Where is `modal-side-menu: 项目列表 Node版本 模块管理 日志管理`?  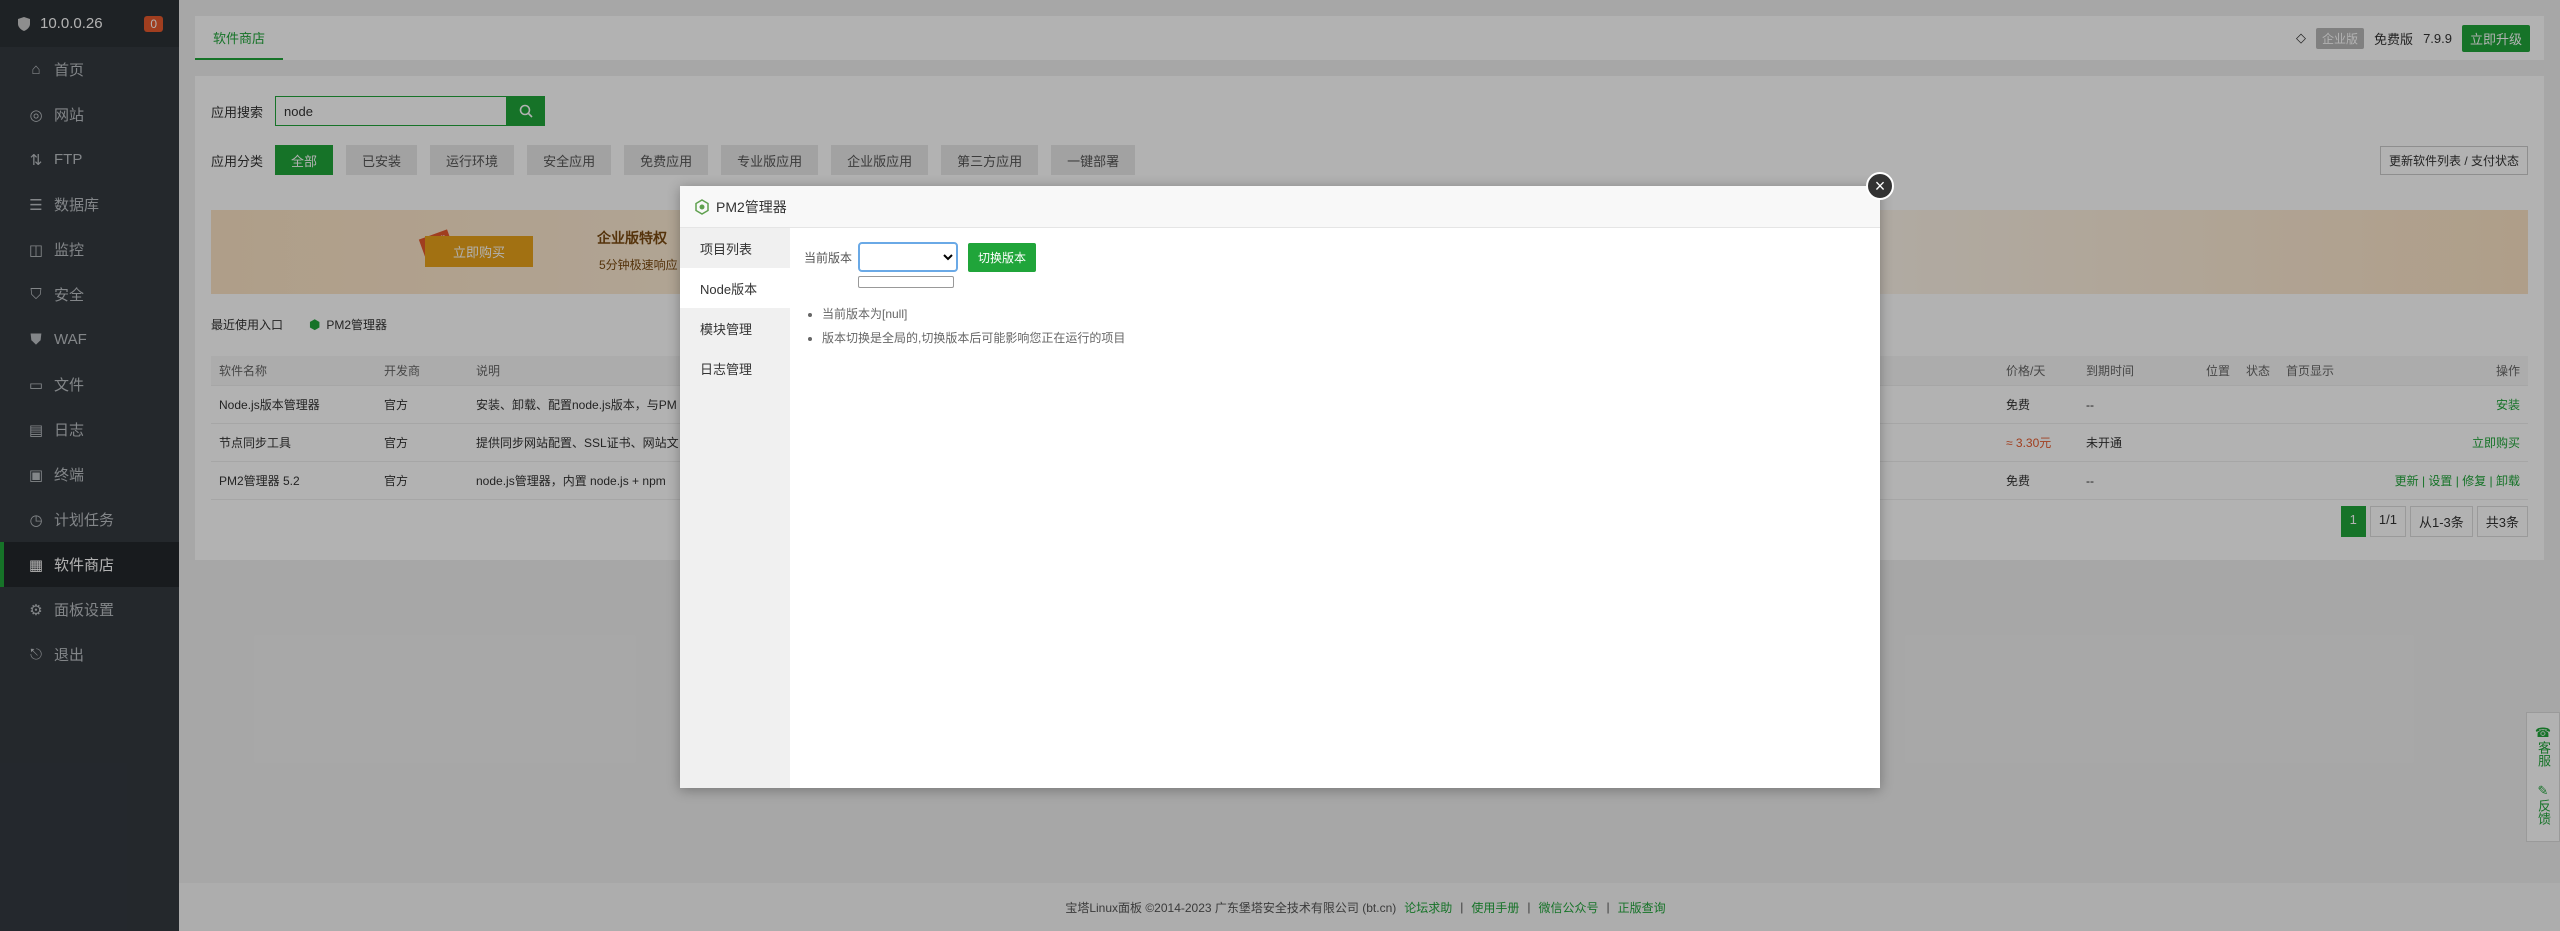
modal-side-menu: 项目列表 Node版本 模块管理 日志管理 is located at coordinates (735, 508).